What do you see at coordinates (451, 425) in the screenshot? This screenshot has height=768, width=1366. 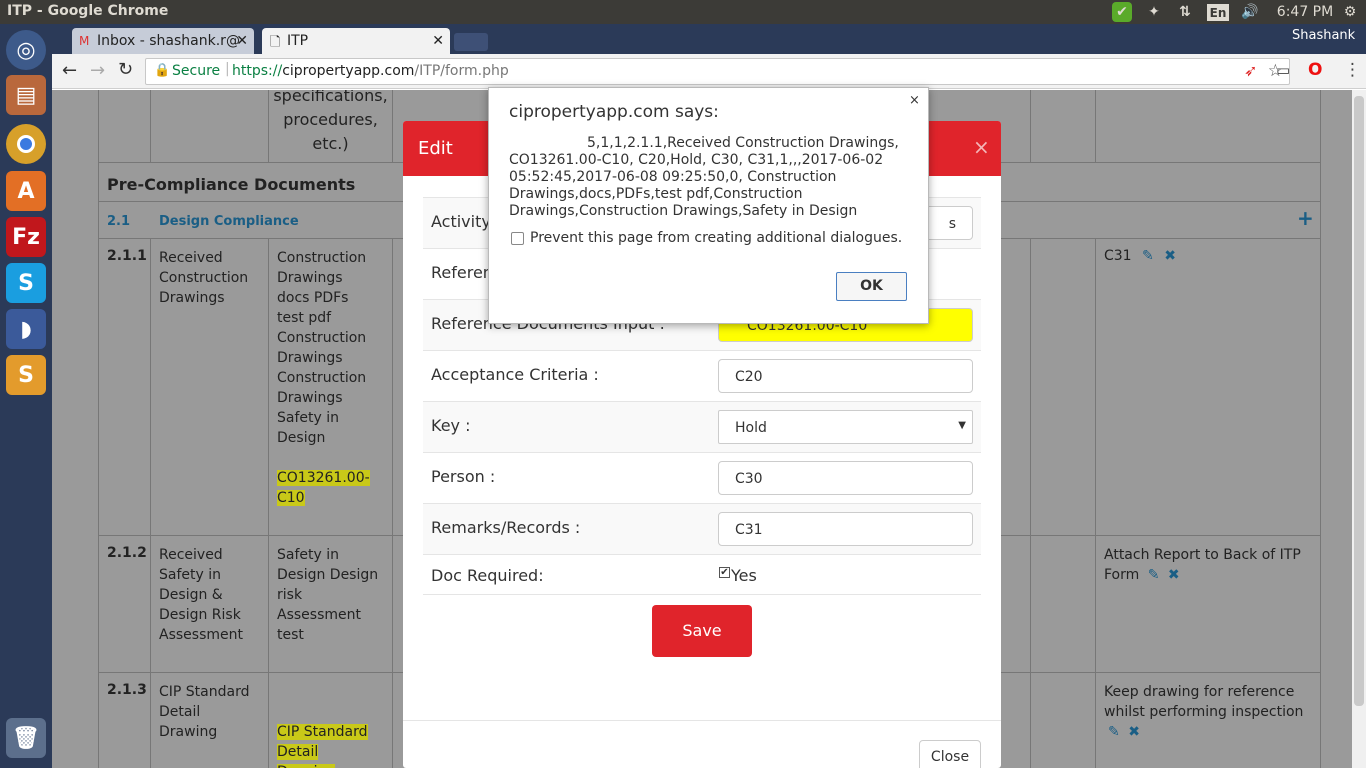 I see `field-label: Key :` at bounding box center [451, 425].